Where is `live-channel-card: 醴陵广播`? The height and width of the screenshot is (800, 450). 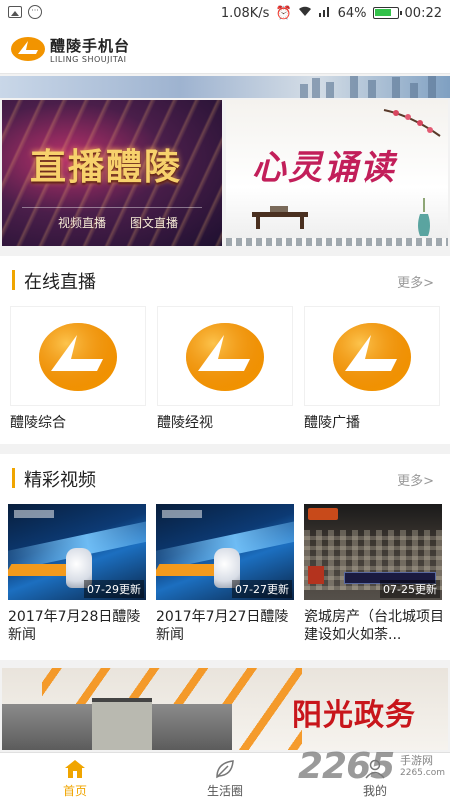 live-channel-card: 醴陵广播 is located at coordinates (372, 371).